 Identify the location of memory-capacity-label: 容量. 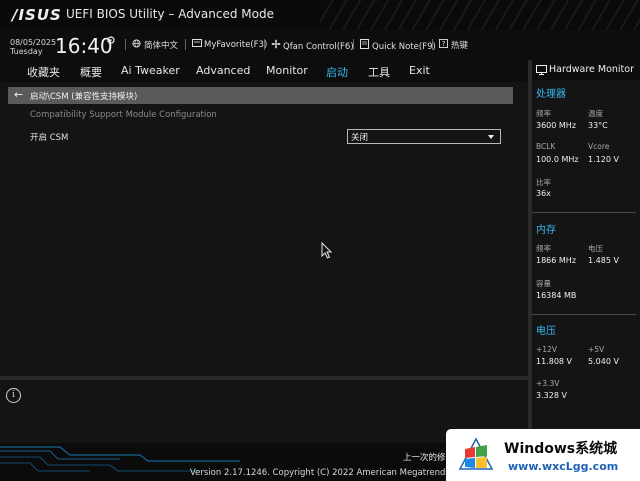
(543, 283).